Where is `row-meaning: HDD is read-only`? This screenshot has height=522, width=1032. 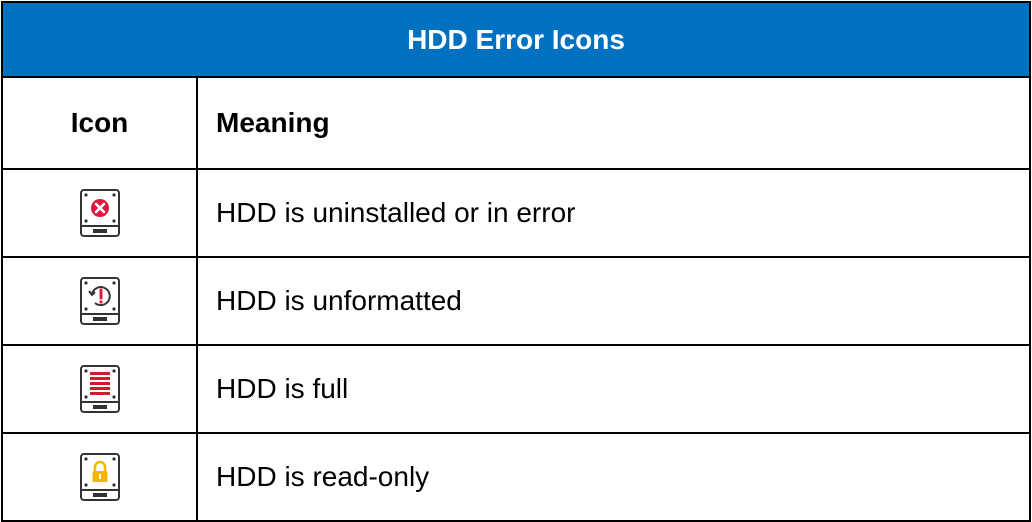
row-meaning: HDD is read-only is located at coordinates (613, 477).